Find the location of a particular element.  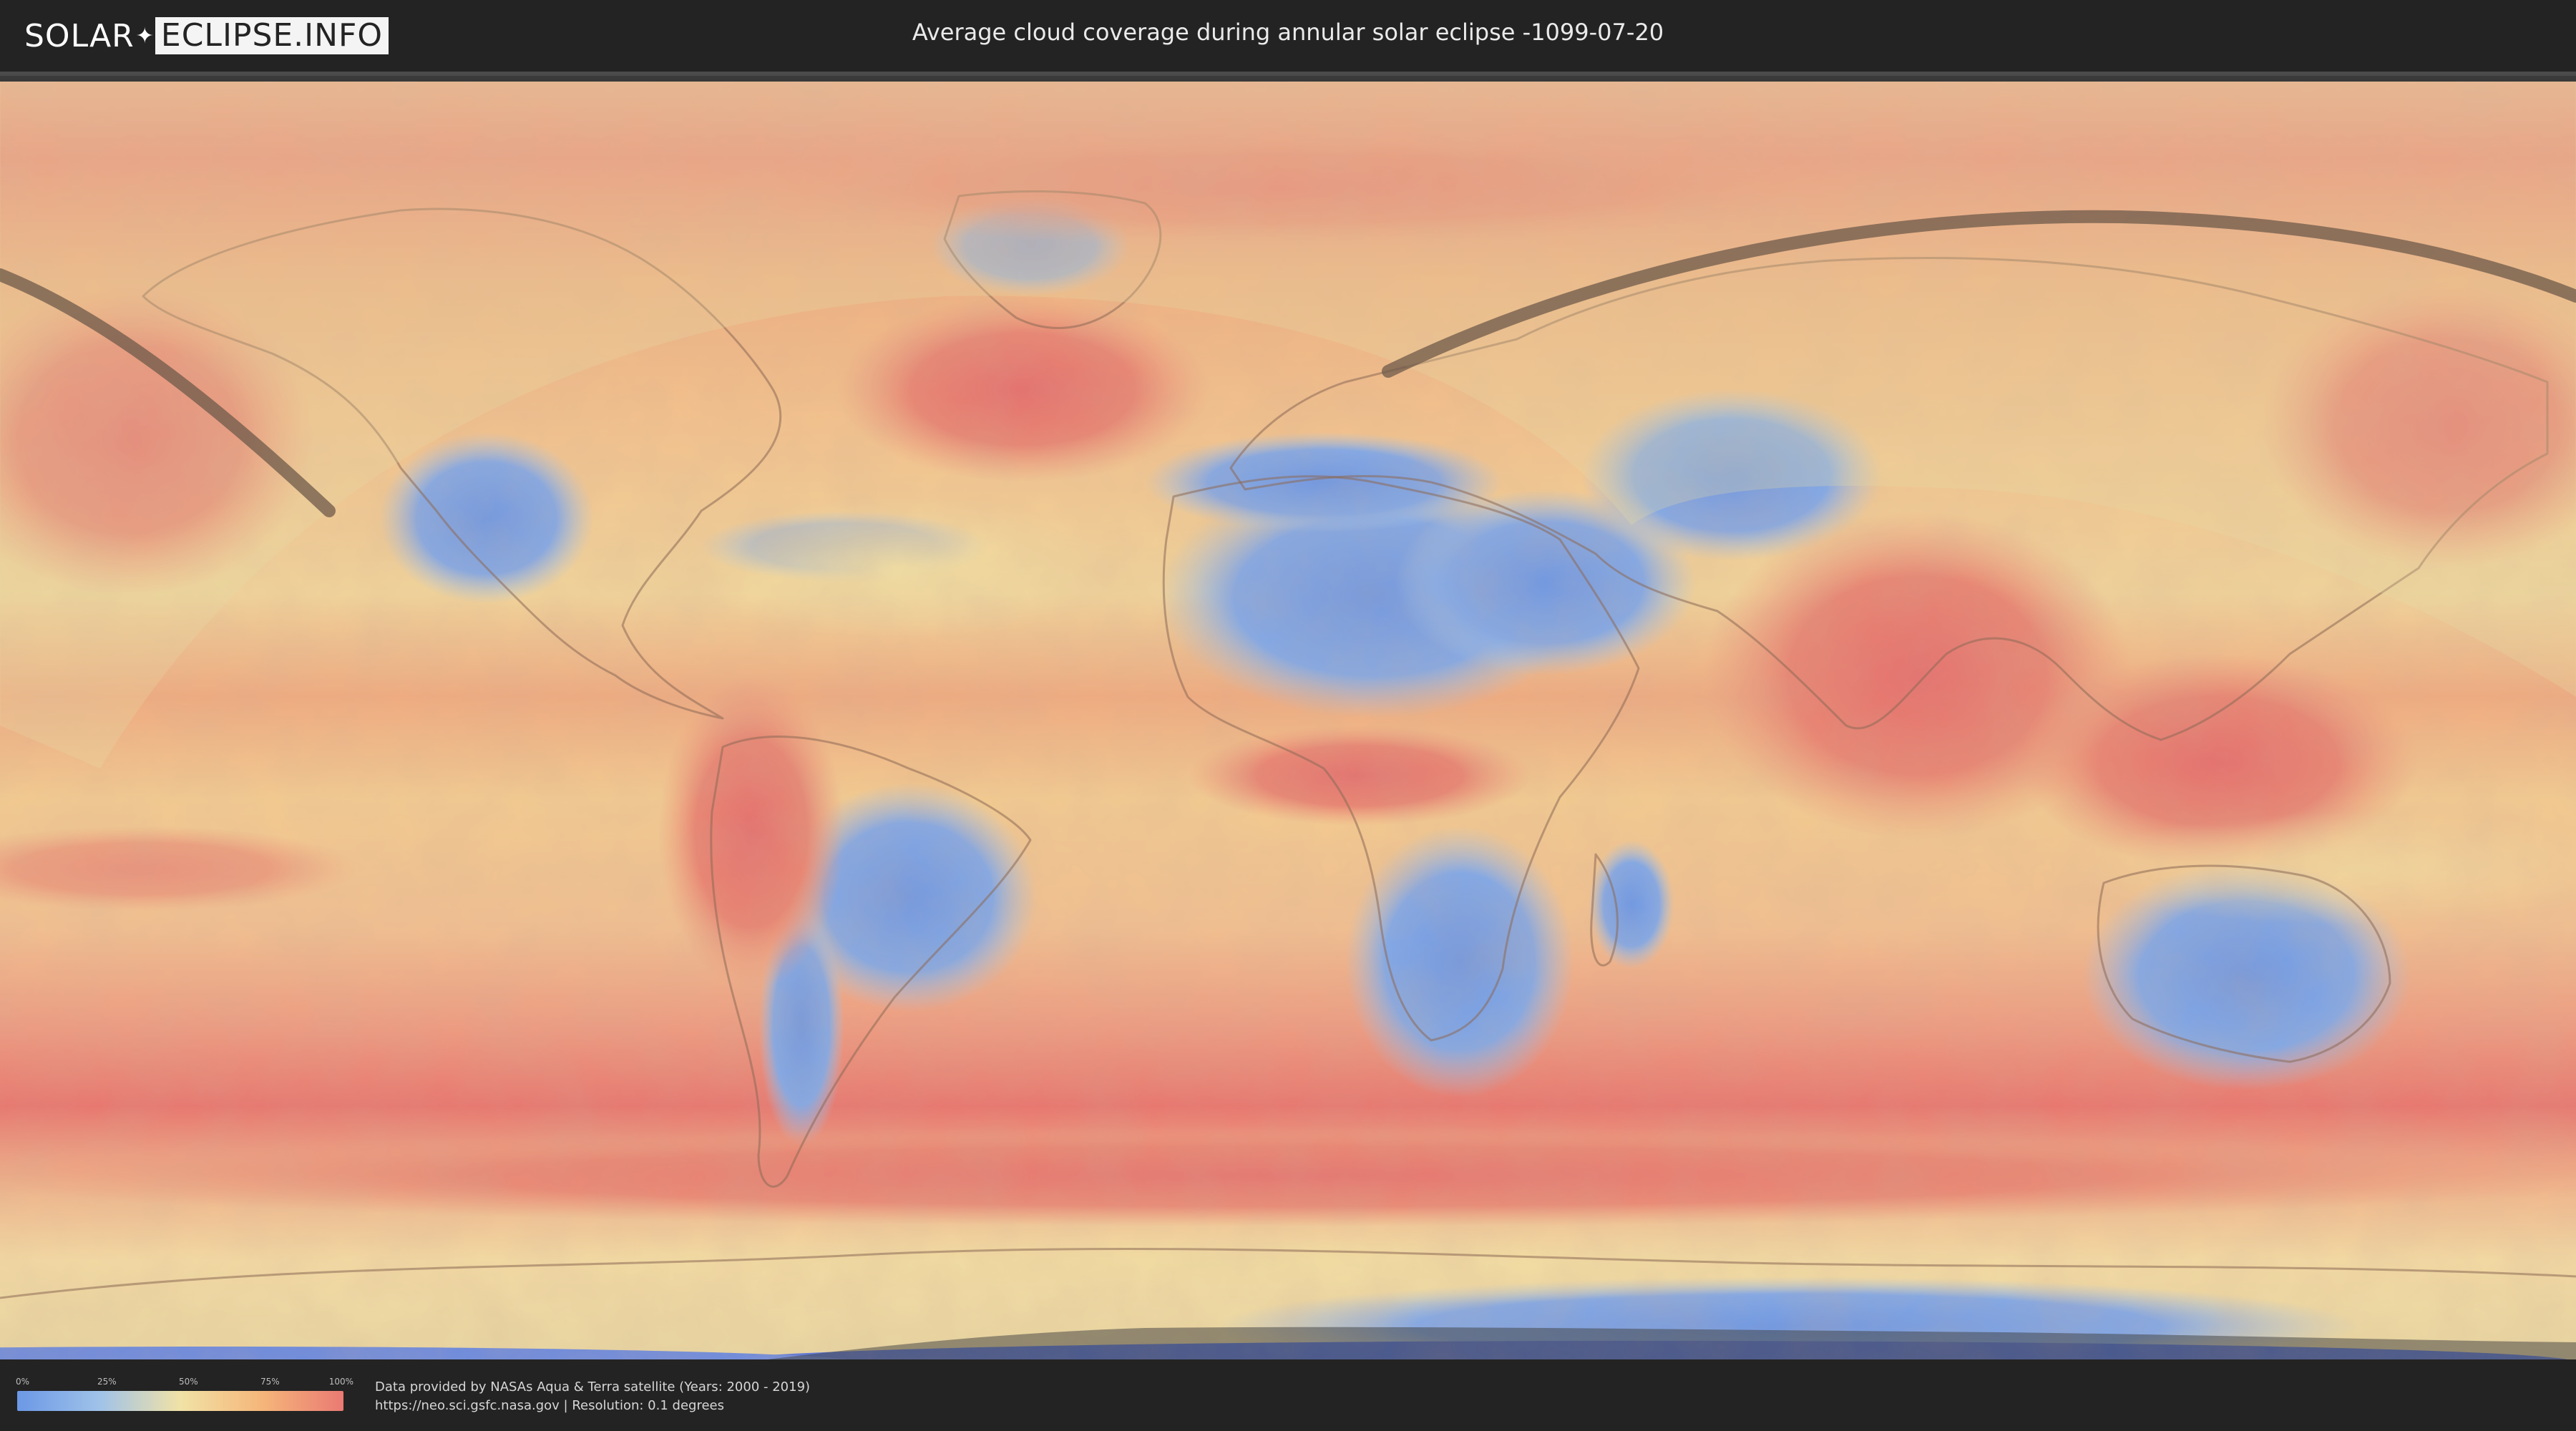

legend-tick-100: 100% is located at coordinates (341, 1382).